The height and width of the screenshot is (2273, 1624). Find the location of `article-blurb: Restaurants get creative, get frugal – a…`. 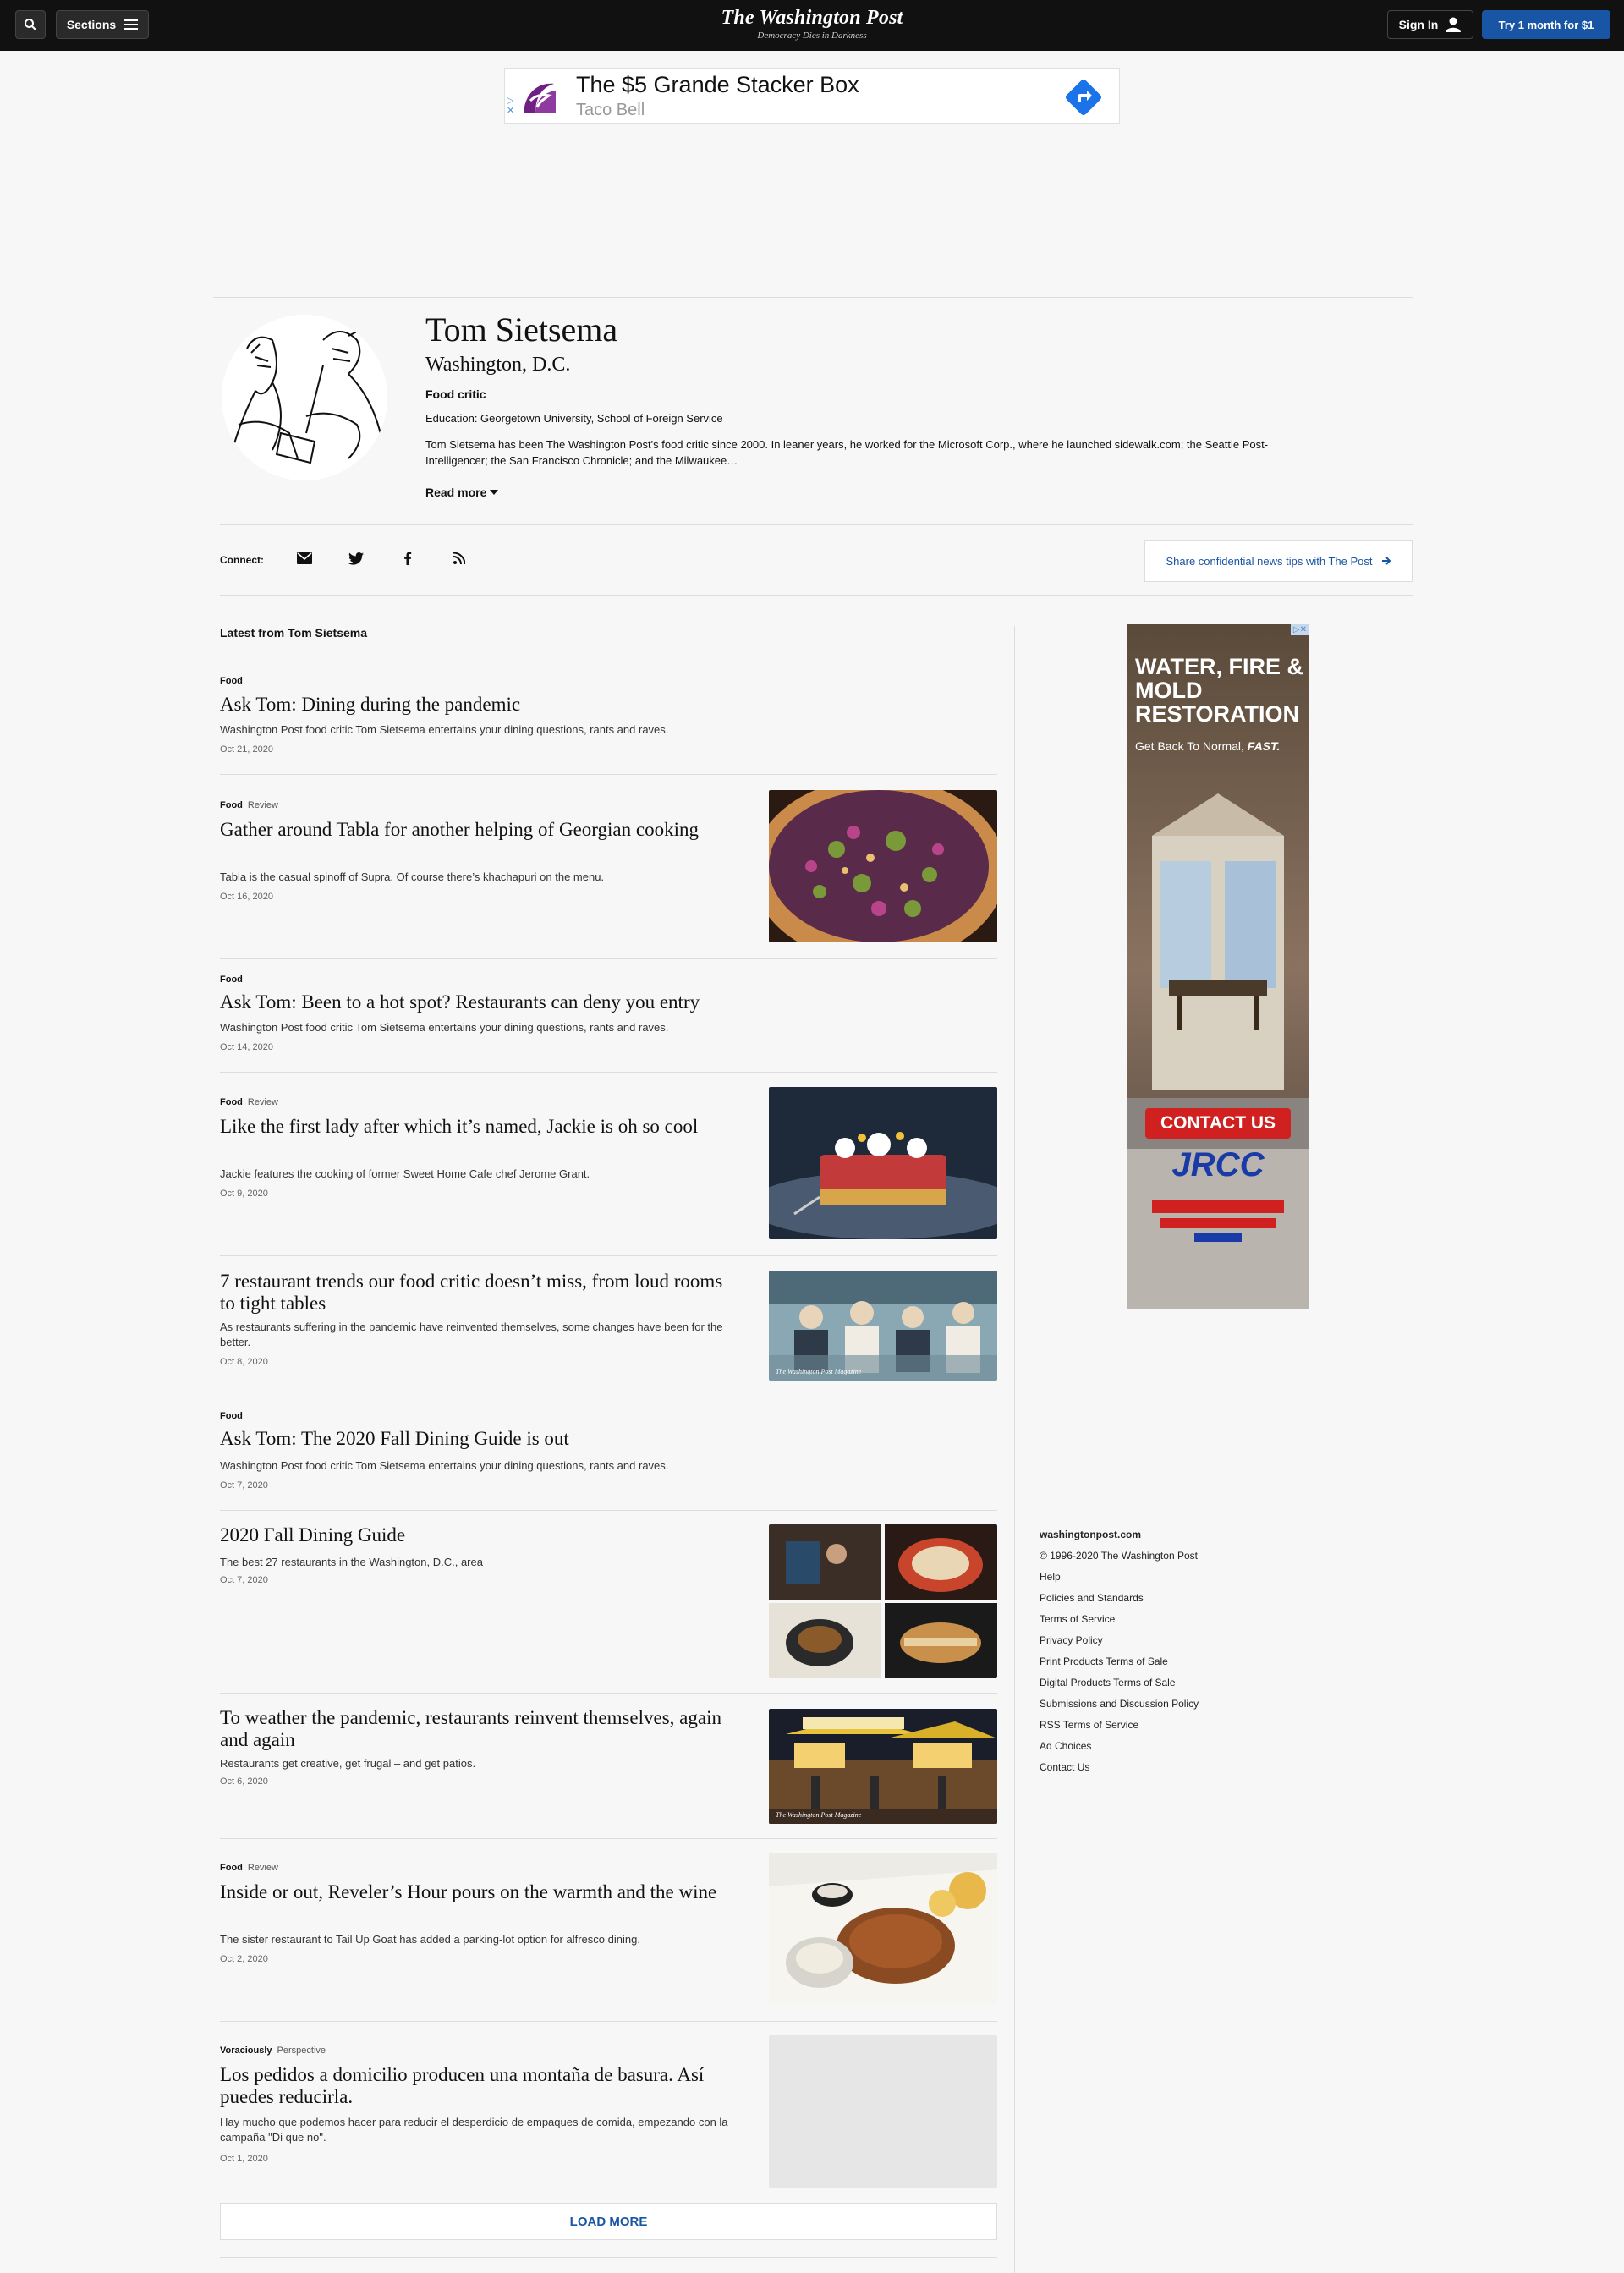

article-blurb: Restaurants get creative, get frugal – a… is located at coordinates (348, 1764).